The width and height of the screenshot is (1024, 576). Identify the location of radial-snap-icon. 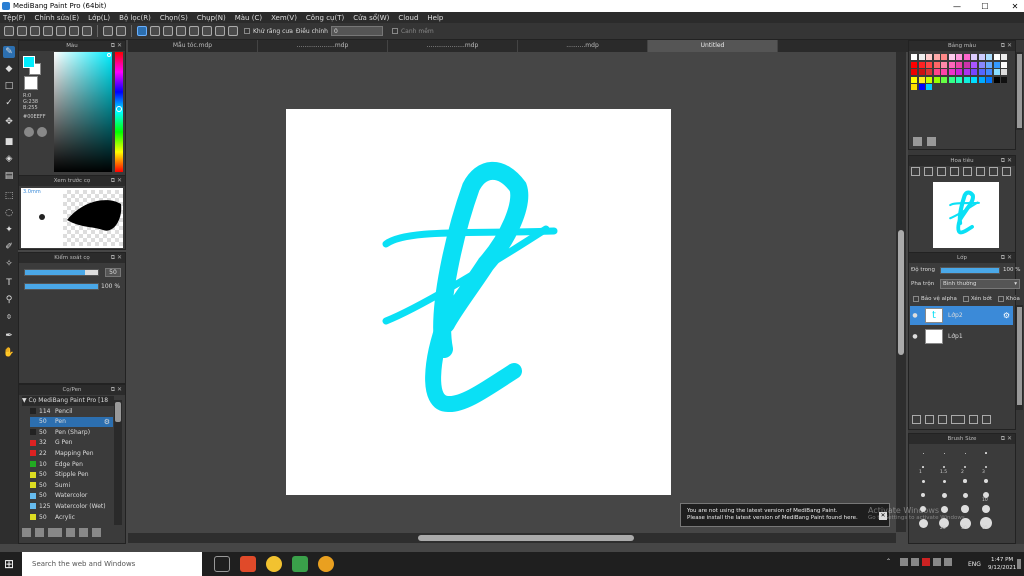
(194, 31).